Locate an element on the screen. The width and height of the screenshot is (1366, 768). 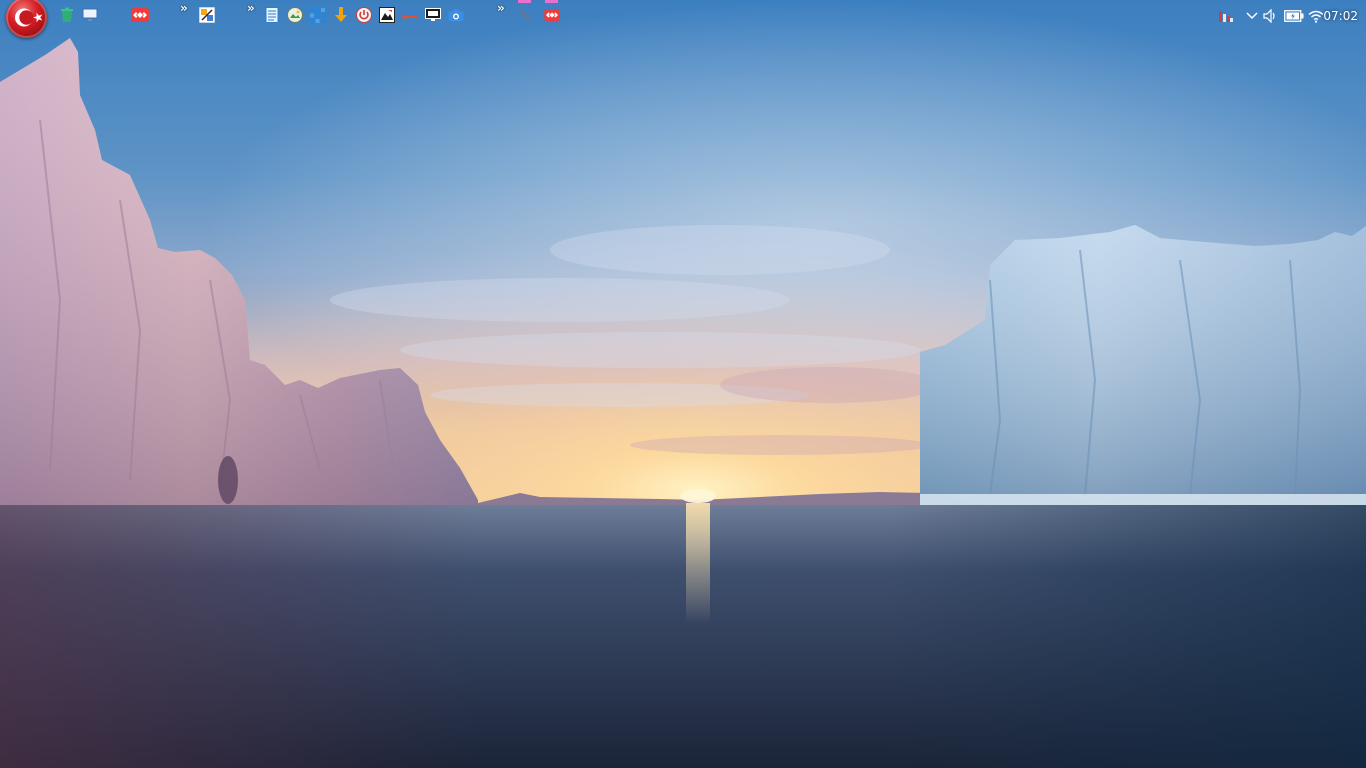
file-manager-launcher is located at coordinates (207, 15).